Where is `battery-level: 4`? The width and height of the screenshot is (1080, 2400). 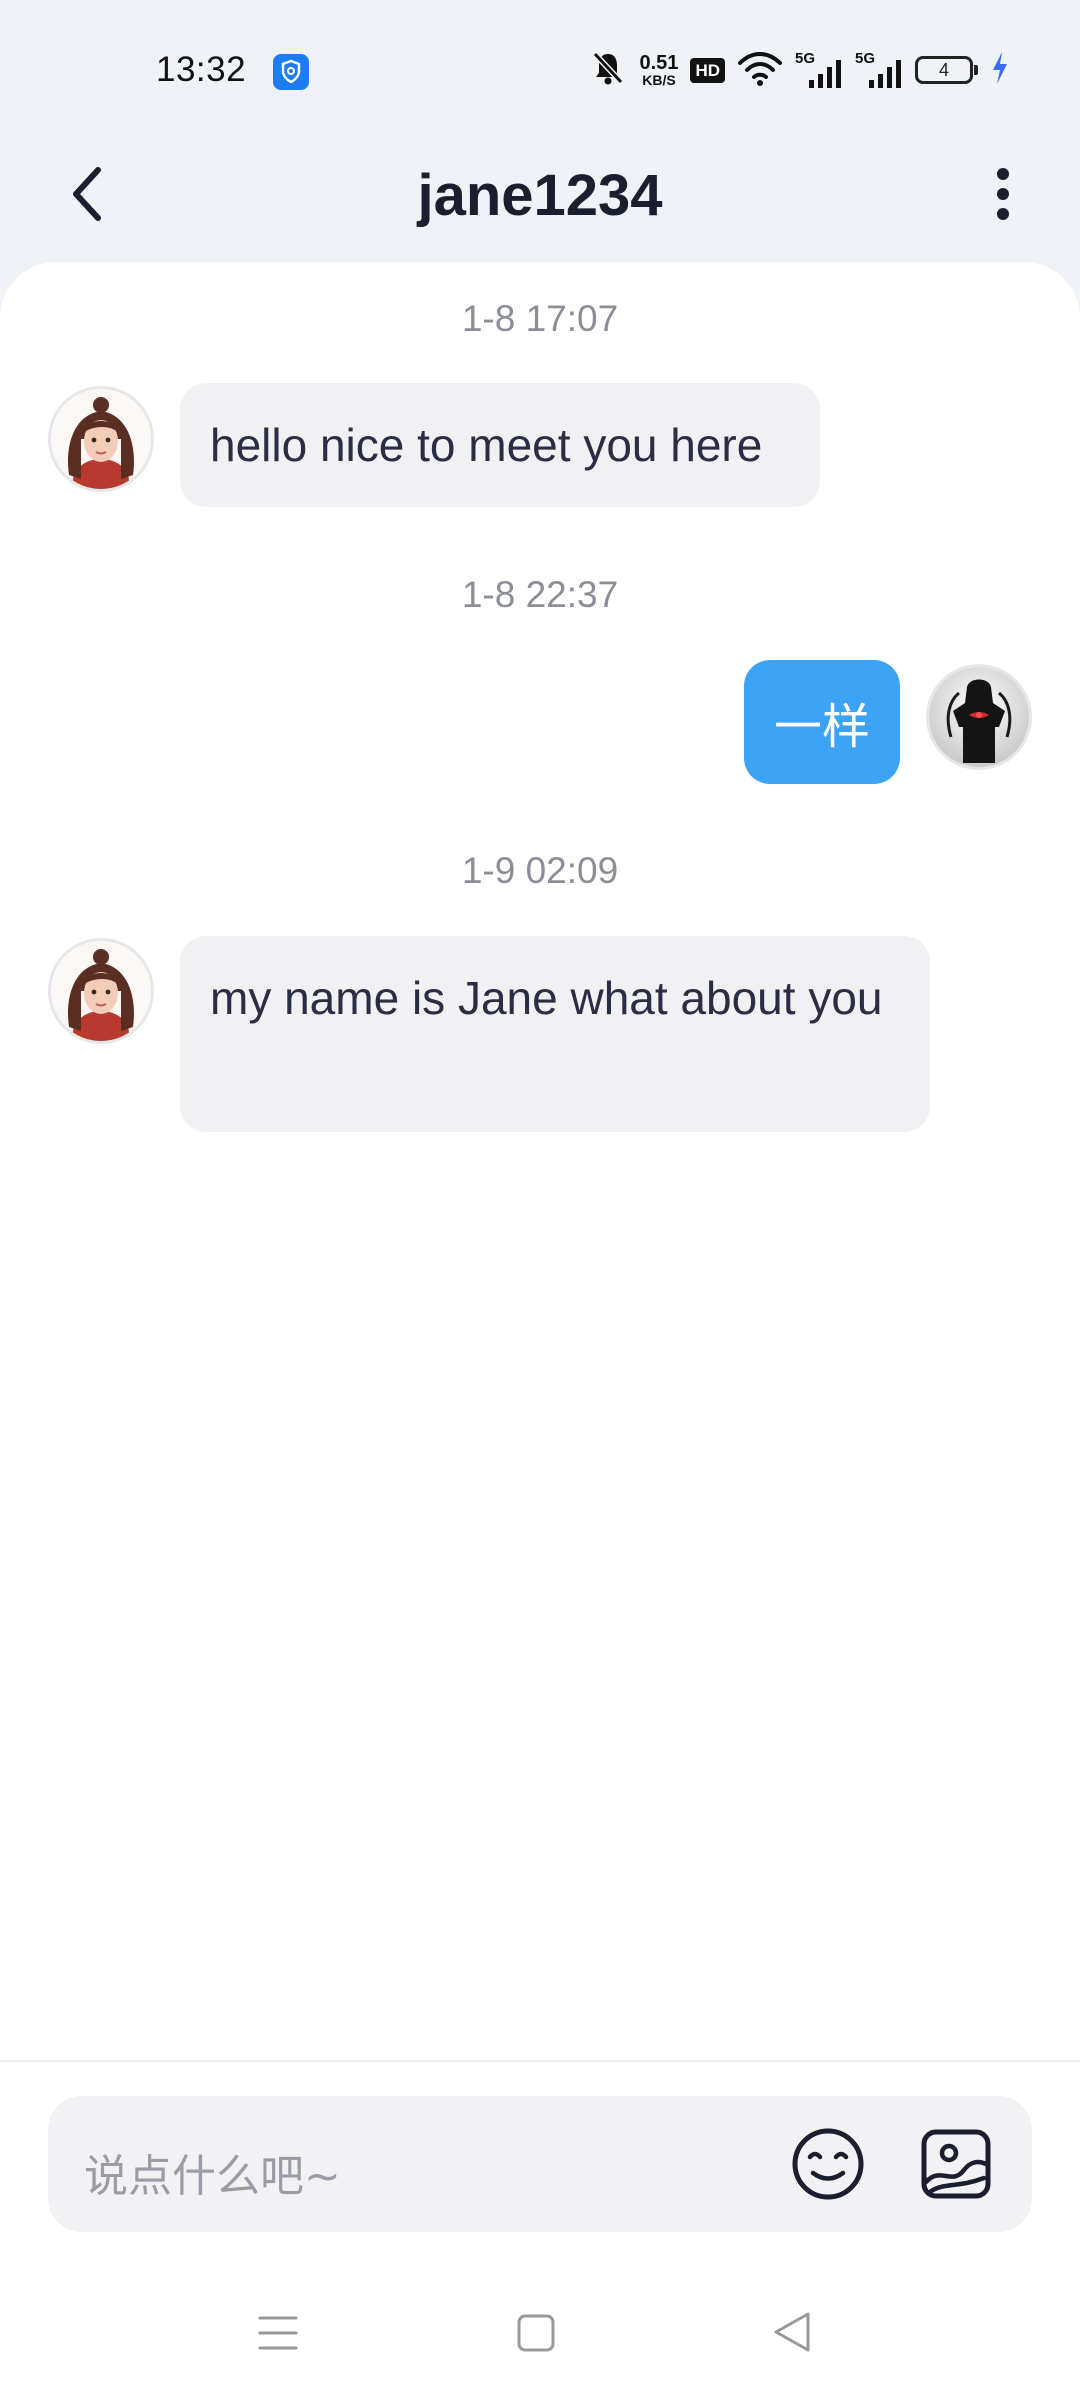 battery-level: 4 is located at coordinates (944, 70).